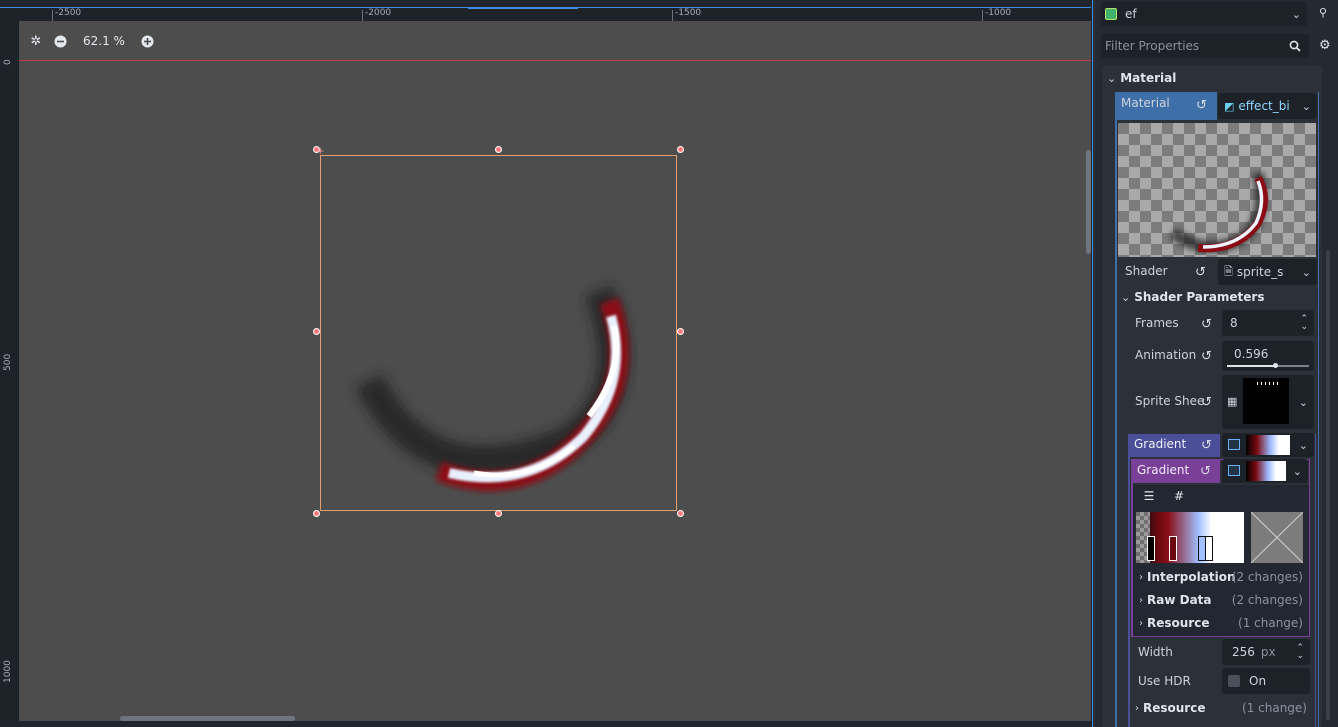  What do you see at coordinates (9, 14) in the screenshot?
I see `ruler-corner` at bounding box center [9, 14].